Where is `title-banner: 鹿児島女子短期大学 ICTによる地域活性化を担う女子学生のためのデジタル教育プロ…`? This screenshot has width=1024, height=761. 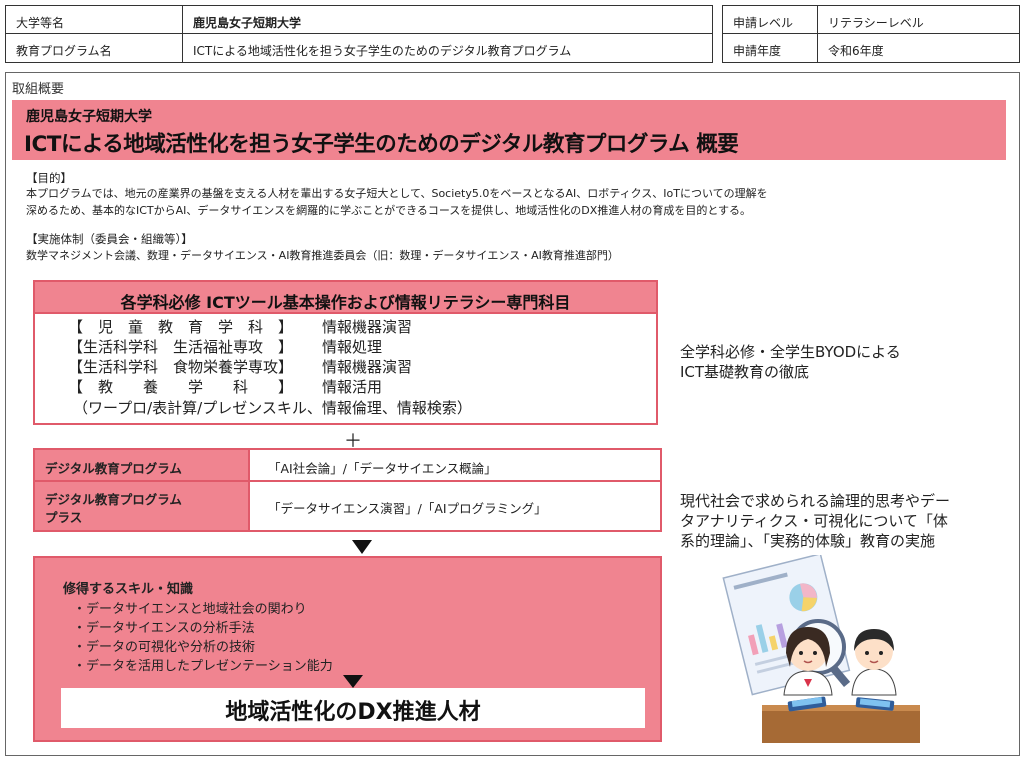 title-banner: 鹿児島女子短期大学 ICTによる地域活性化を担う女子学生のためのデジタル教育プロ… is located at coordinates (509, 130).